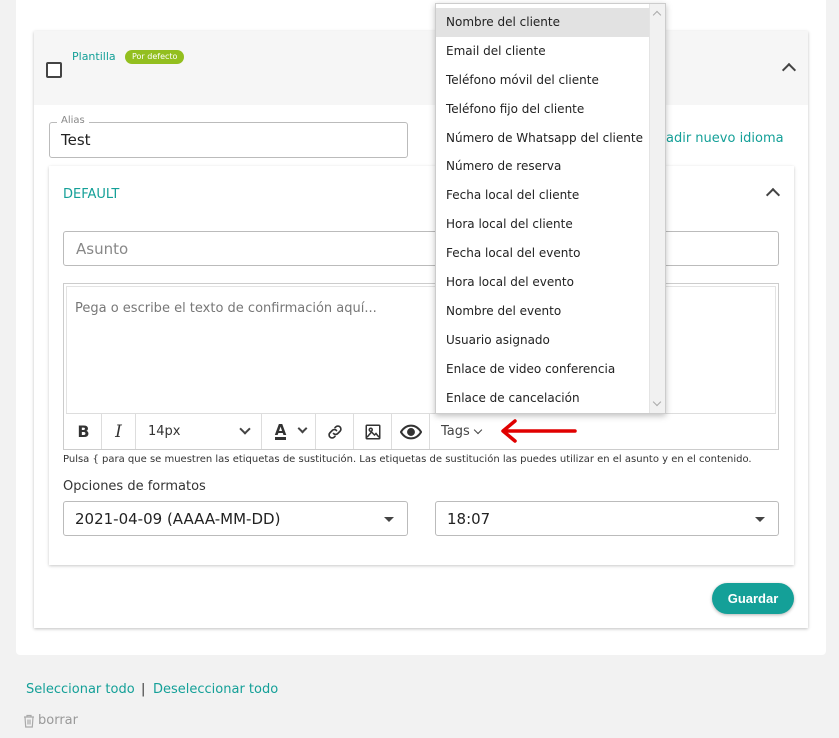  What do you see at coordinates (134, 486) in the screenshot?
I see `format-options-label: Opciones de formatos` at bounding box center [134, 486].